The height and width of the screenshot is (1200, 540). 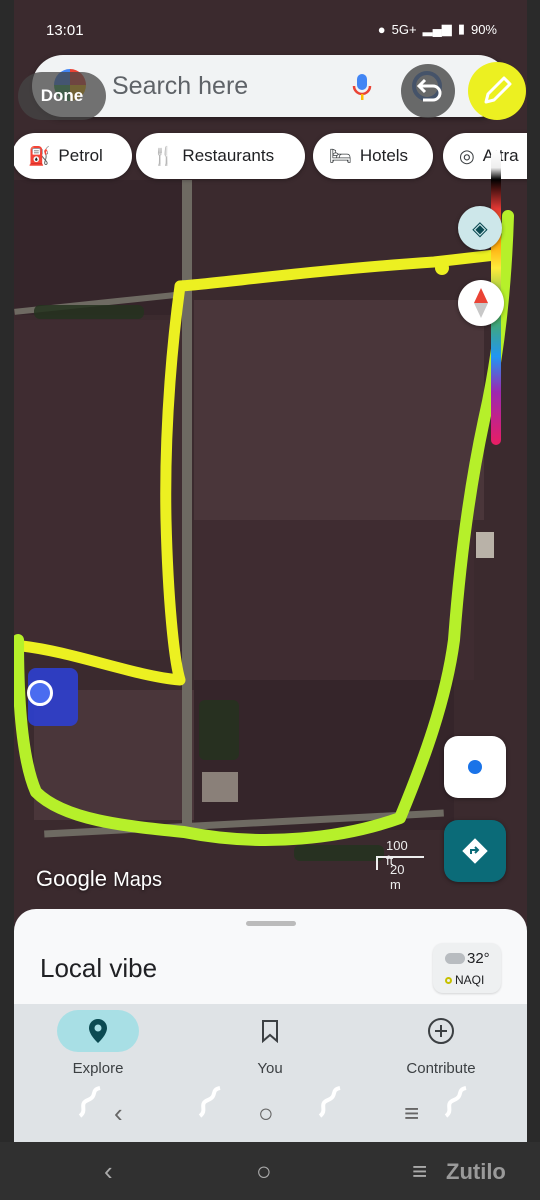 I want to click on nav-explore: Explore, so click(x=98, y=1040).